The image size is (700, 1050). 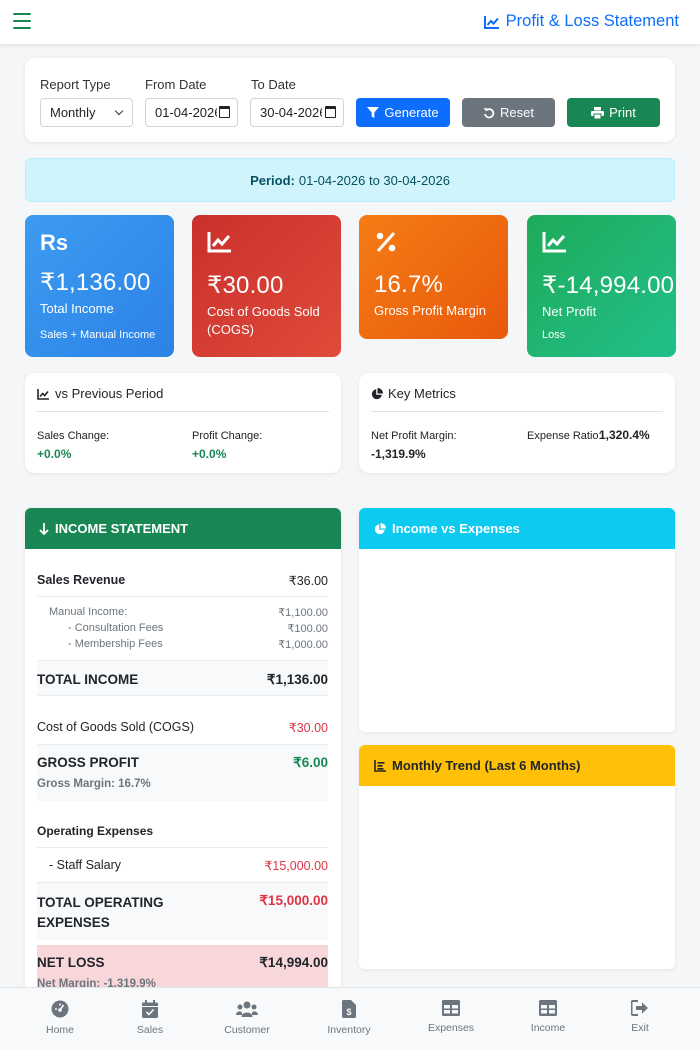 I want to click on net-margin-label: Net Profit Margin:, so click(x=414, y=436).